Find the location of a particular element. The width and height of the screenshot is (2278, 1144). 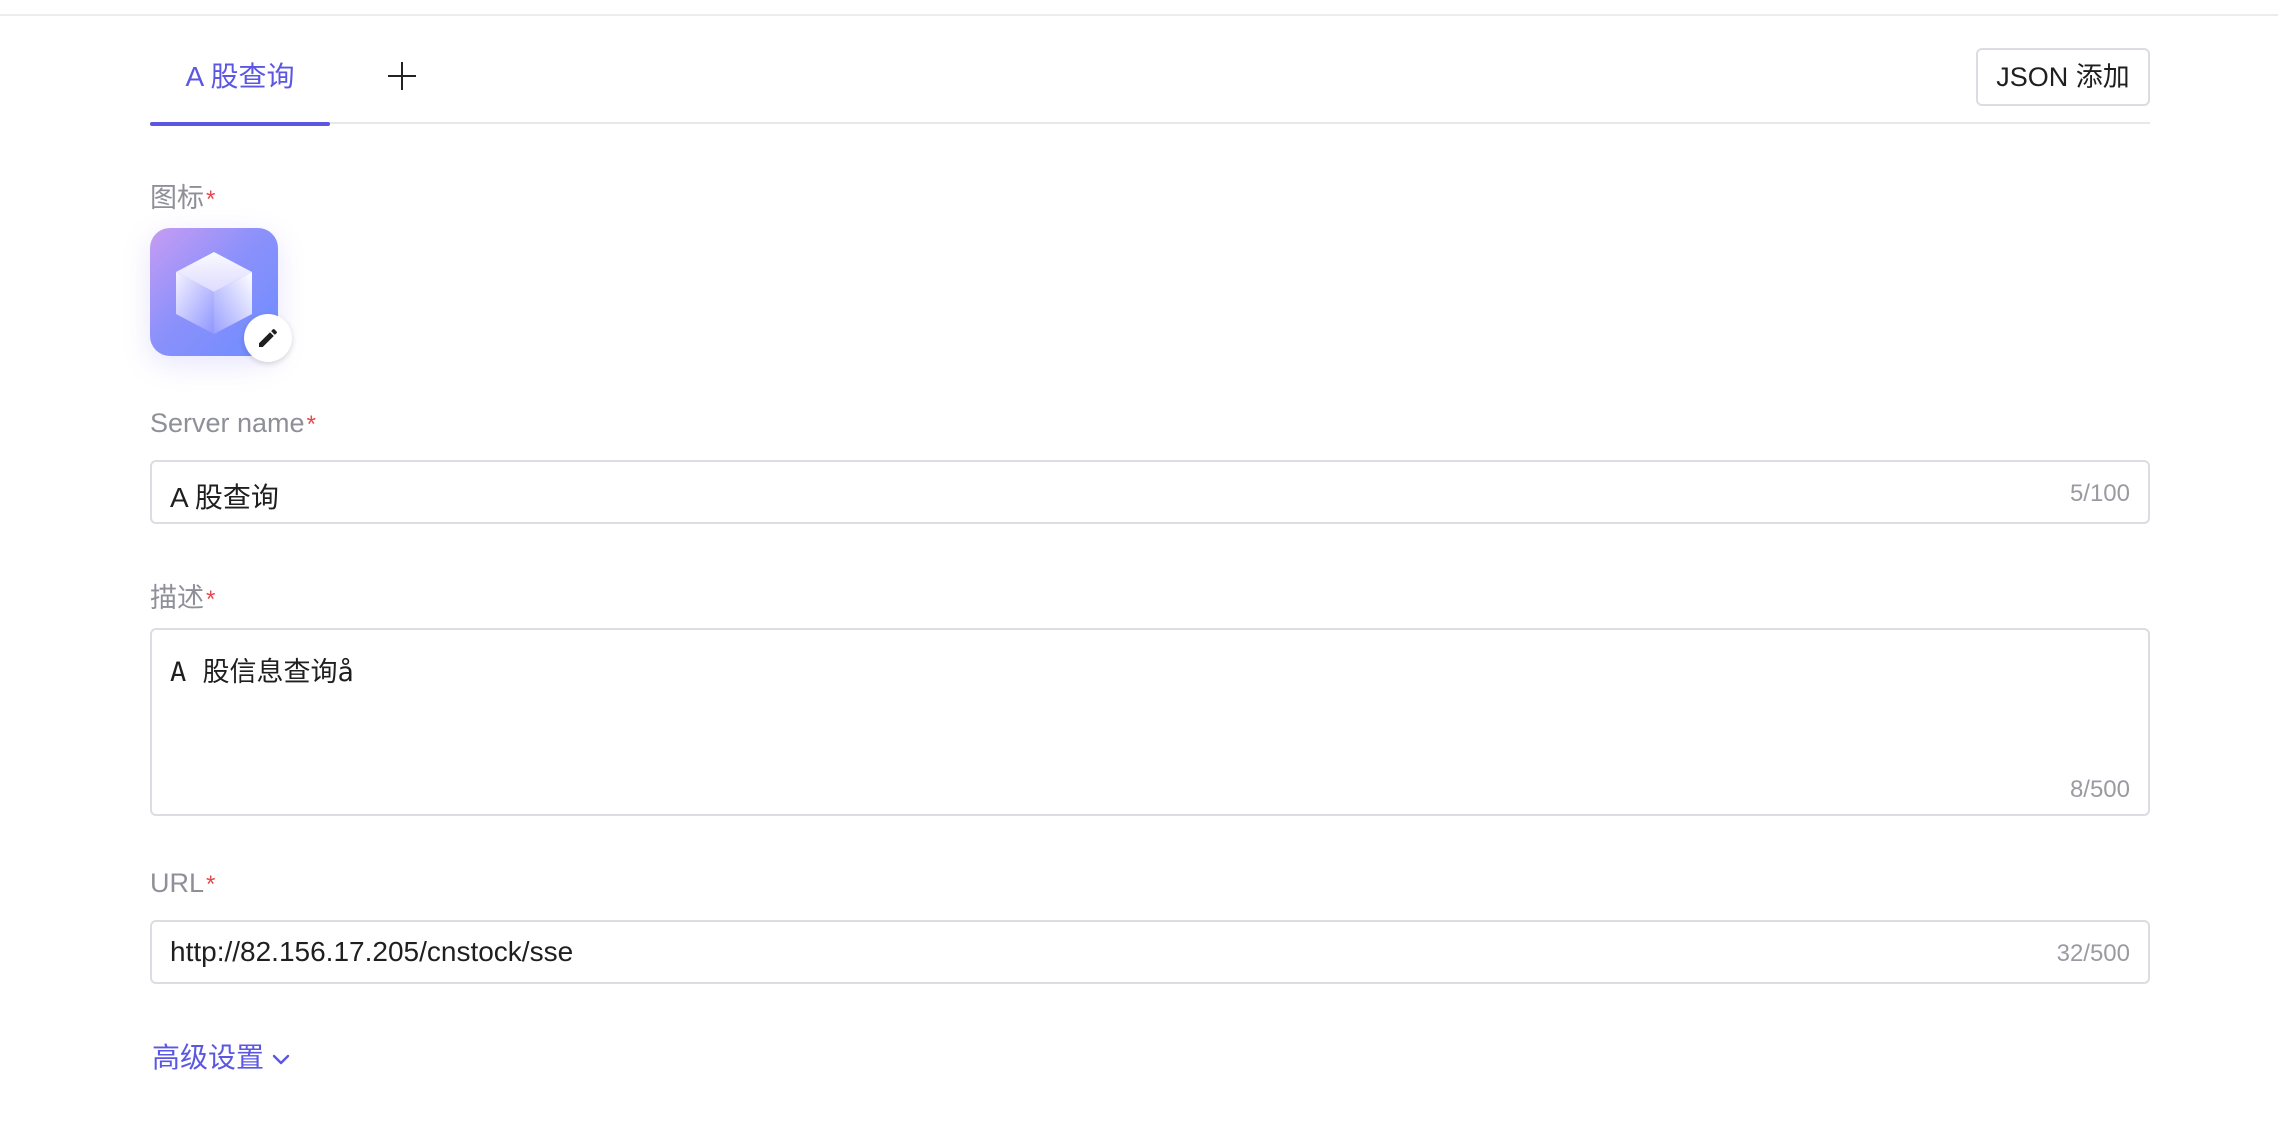

advanced-settings-toggle: 高级设置 is located at coordinates (221, 1056).